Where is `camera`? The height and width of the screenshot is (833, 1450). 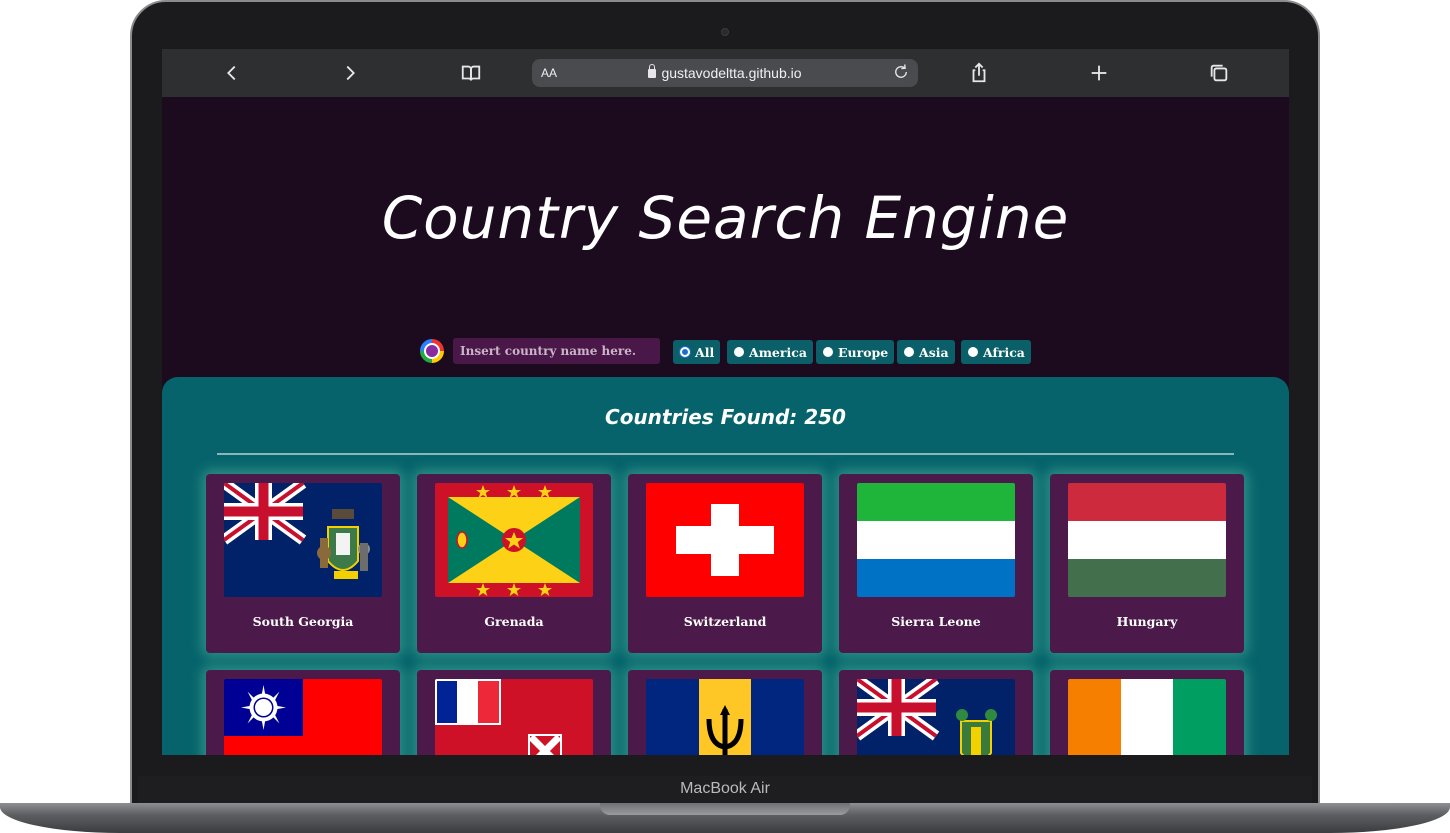 camera is located at coordinates (725, 32).